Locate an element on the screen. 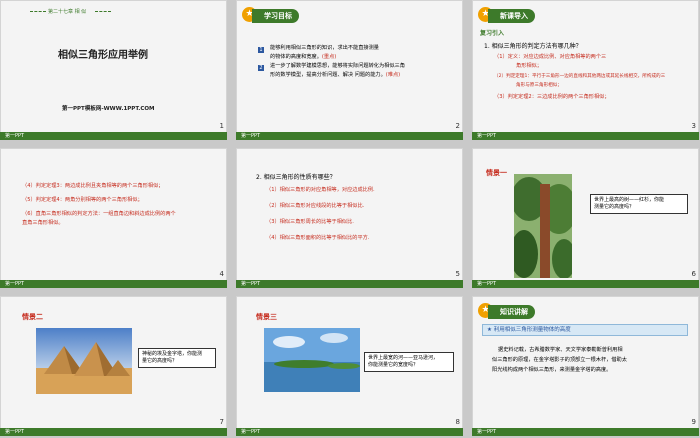 The width and height of the screenshot is (700, 438). scenario-label: 情景二 is located at coordinates (32, 317).